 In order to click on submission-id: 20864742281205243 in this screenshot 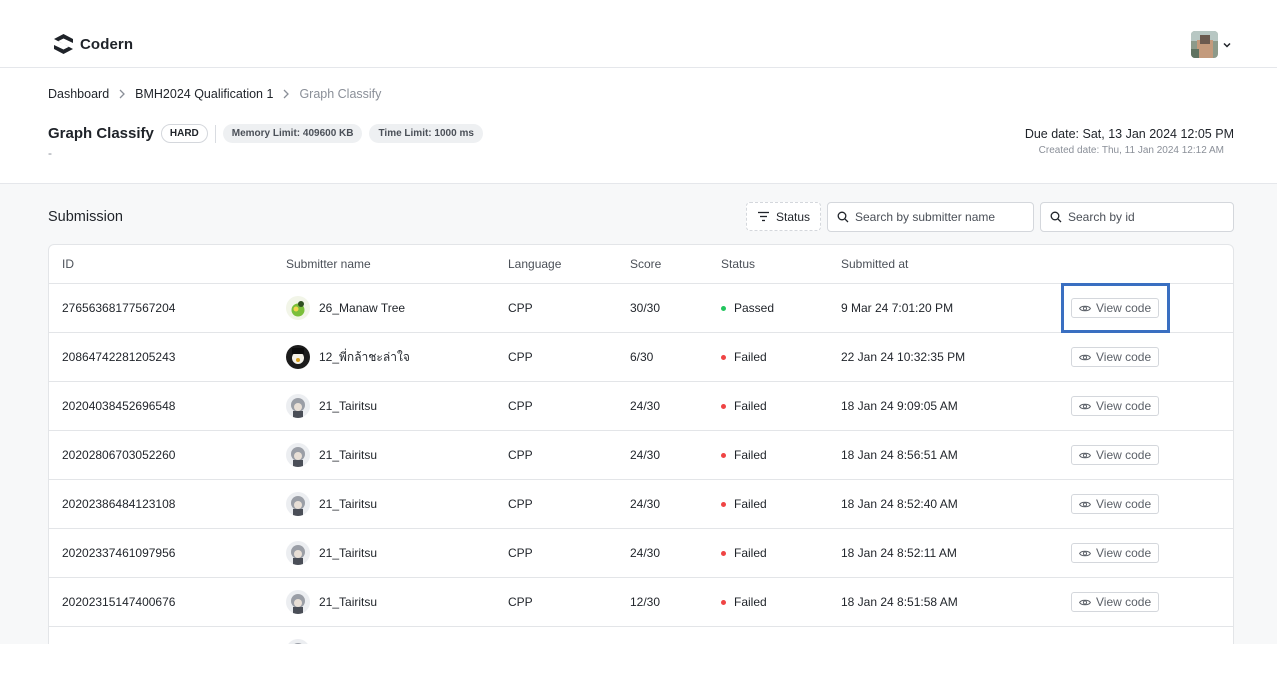, I will do `click(119, 357)`.